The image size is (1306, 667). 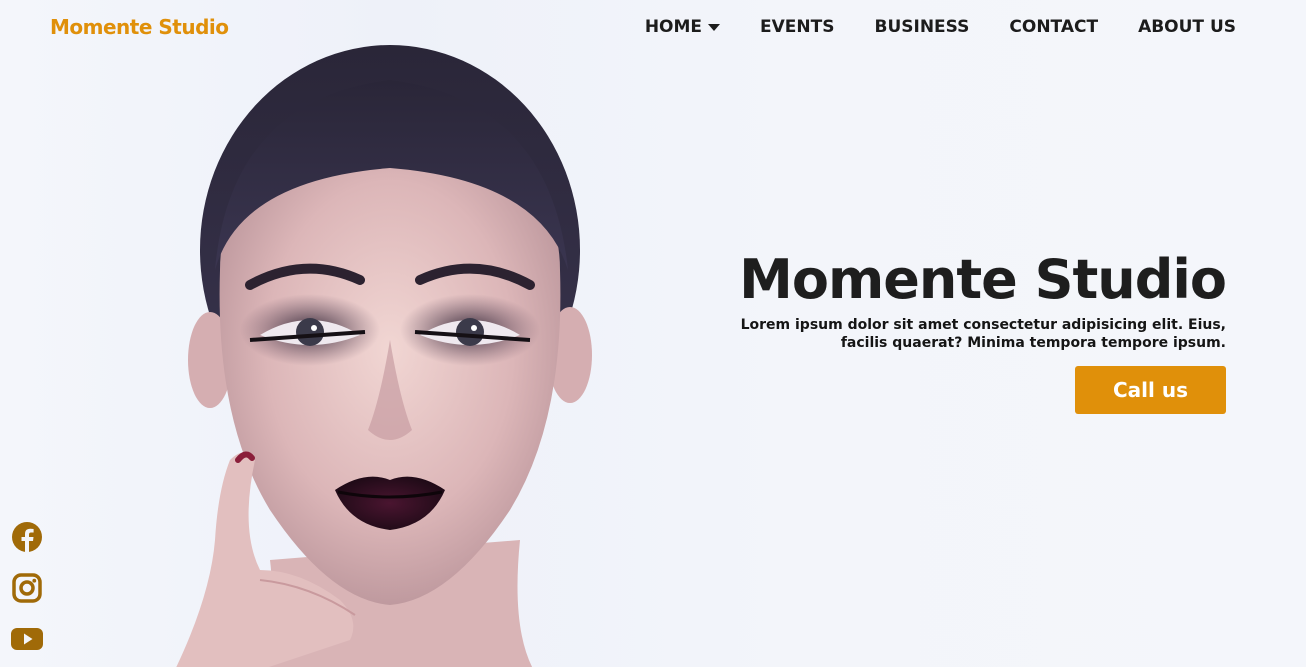 I want to click on nav-item-contact: CONTACT, so click(x=1053, y=27).